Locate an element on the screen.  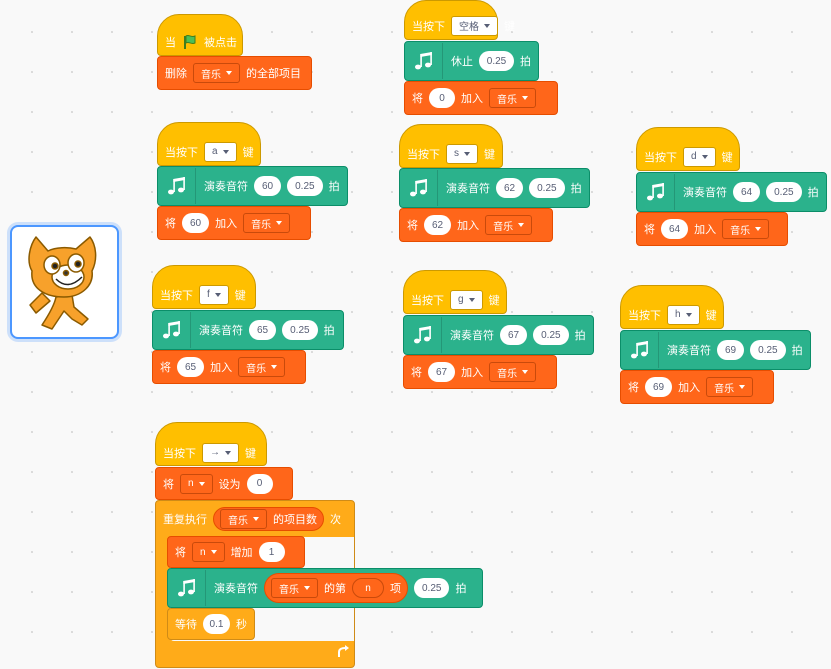
play-note-block: 演奏音符 65 0.25 拍 is located at coordinates (248, 330).